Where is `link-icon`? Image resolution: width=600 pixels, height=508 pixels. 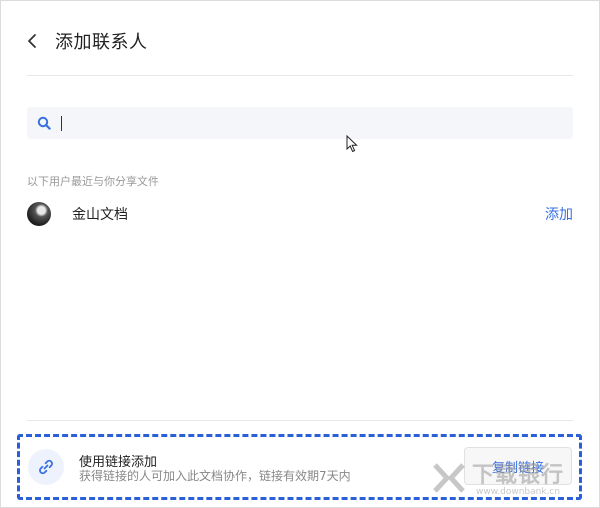
link-icon is located at coordinates (46, 467).